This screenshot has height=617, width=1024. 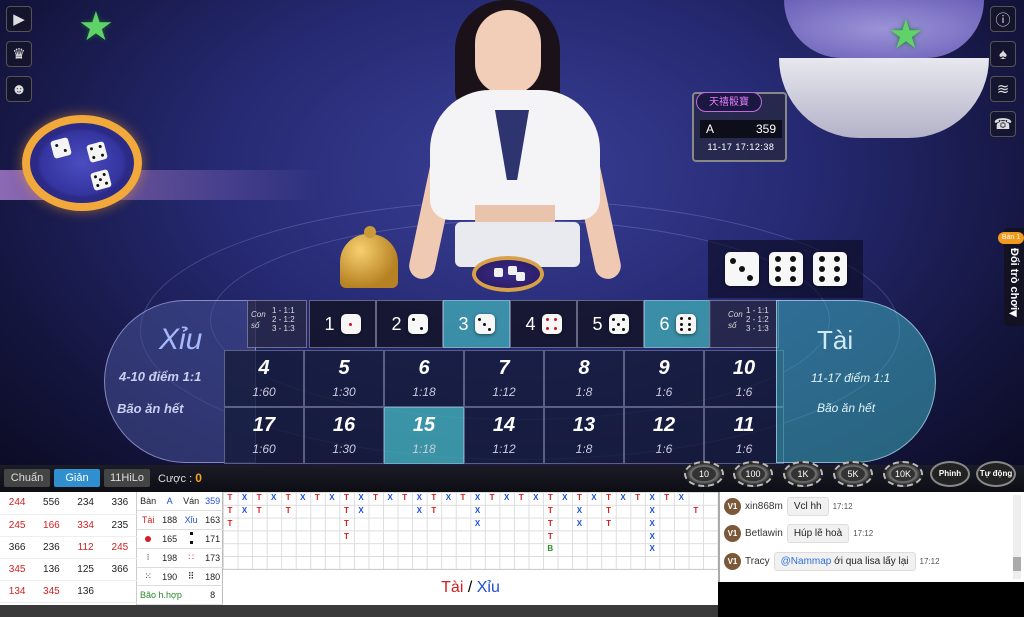 I want to click on total-bet-4: 4 1:60, so click(x=264, y=378).